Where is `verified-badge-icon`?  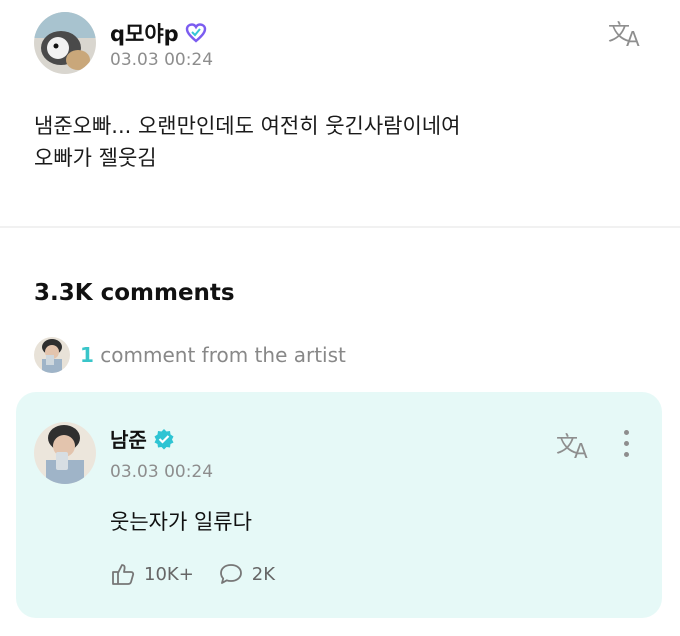
verified-badge-icon is located at coordinates (164, 438).